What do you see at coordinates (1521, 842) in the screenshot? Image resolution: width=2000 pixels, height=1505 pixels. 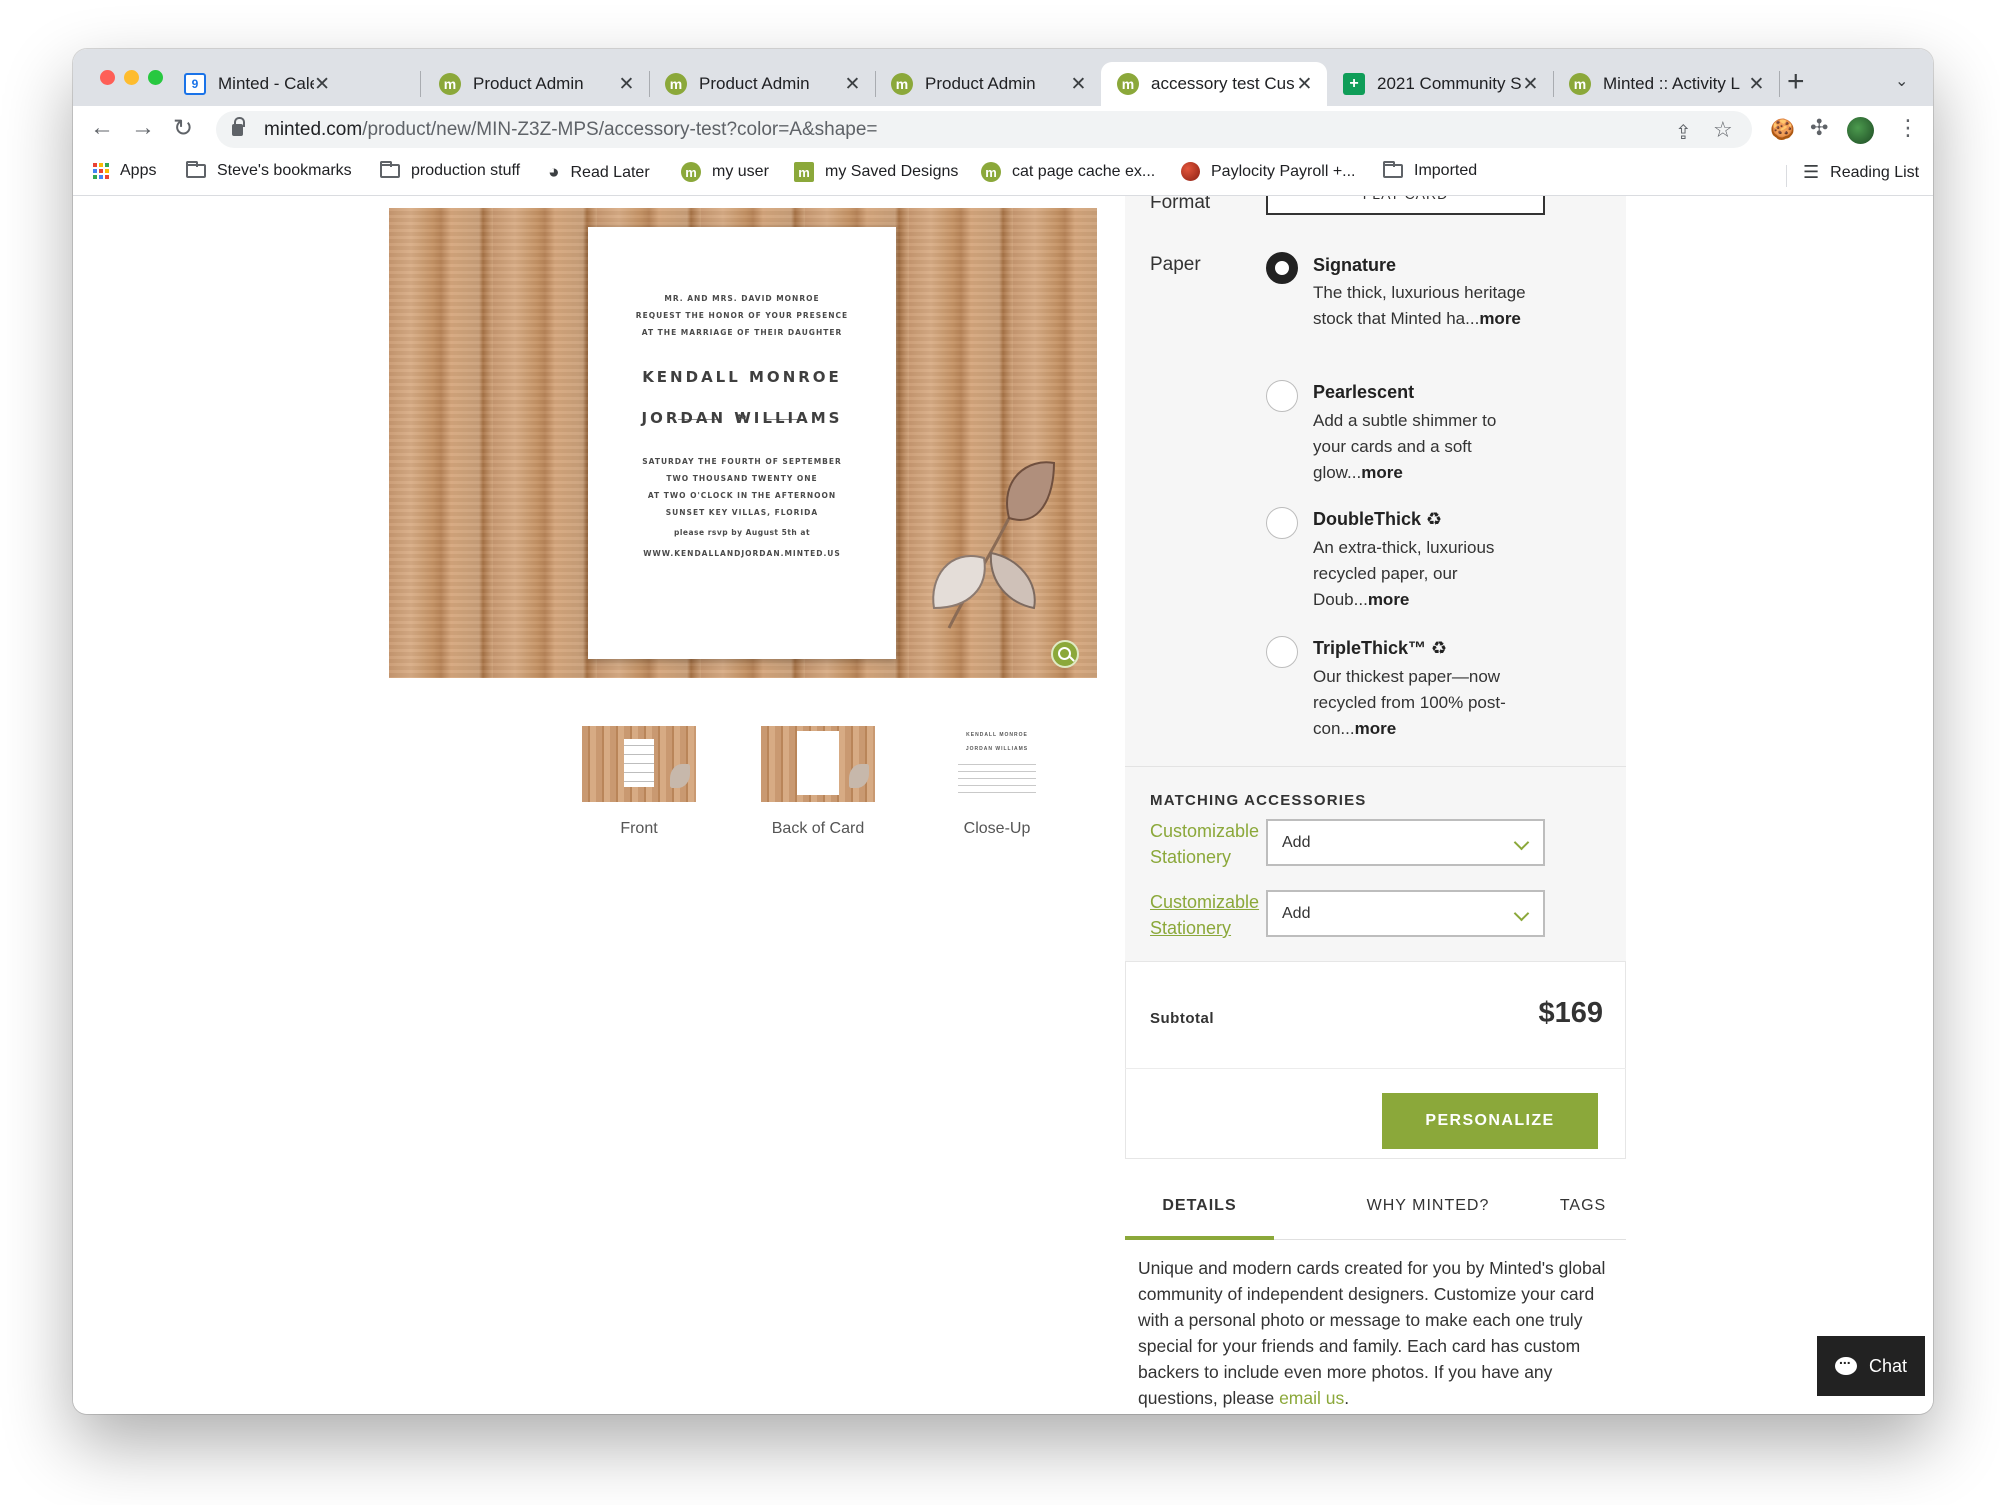 I see `chevron-down-icon` at bounding box center [1521, 842].